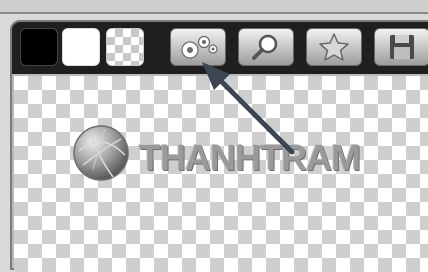 This screenshot has width=428, height=272. What do you see at coordinates (250, 157) in the screenshot?
I see `logo-wordmark: THANHTRAM` at bounding box center [250, 157].